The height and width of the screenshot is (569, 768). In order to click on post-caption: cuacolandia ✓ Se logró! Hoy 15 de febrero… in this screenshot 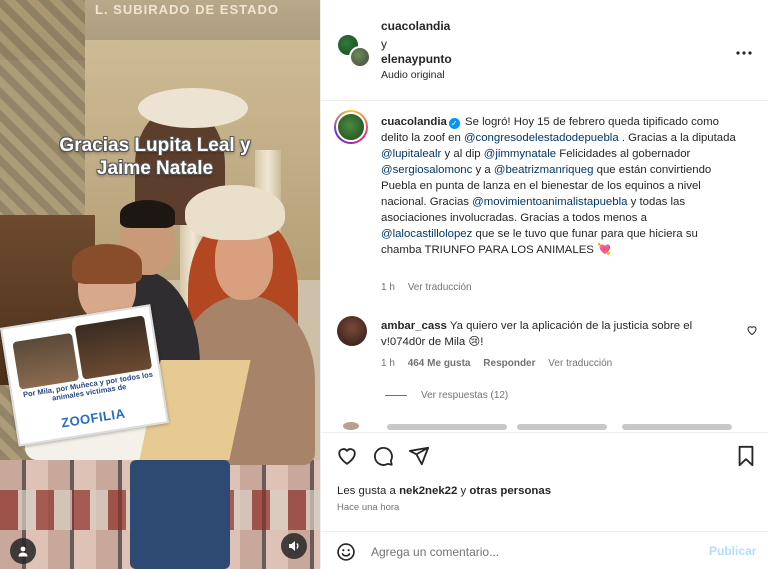, I will do `click(561, 186)`.